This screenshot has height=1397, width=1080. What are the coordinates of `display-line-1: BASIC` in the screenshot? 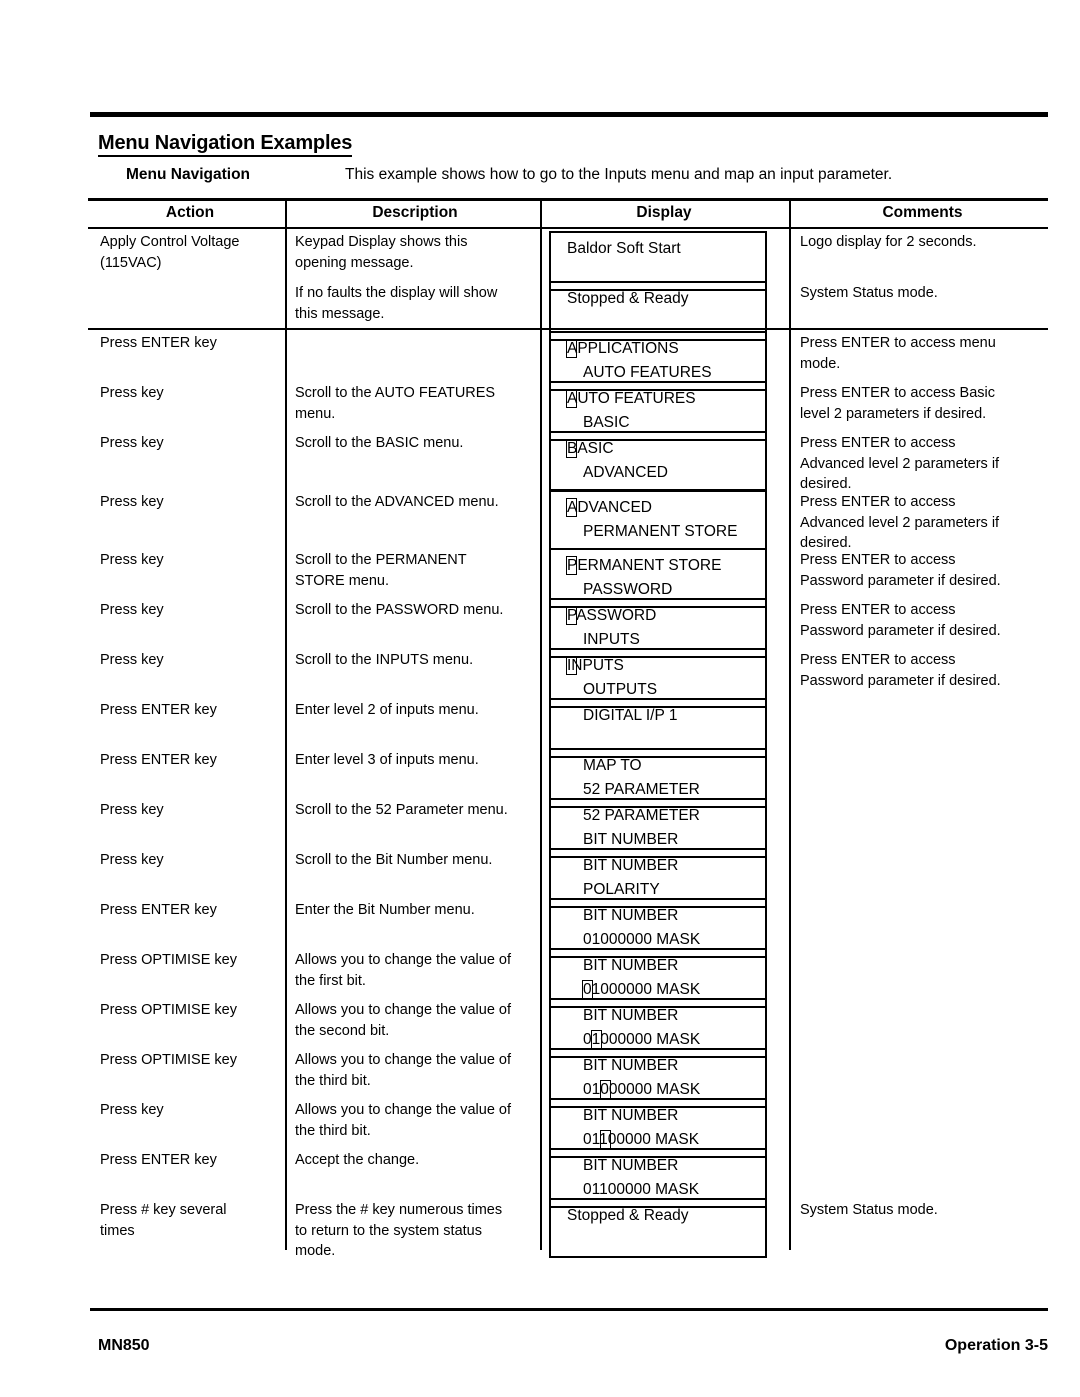 It's located at (590, 448).